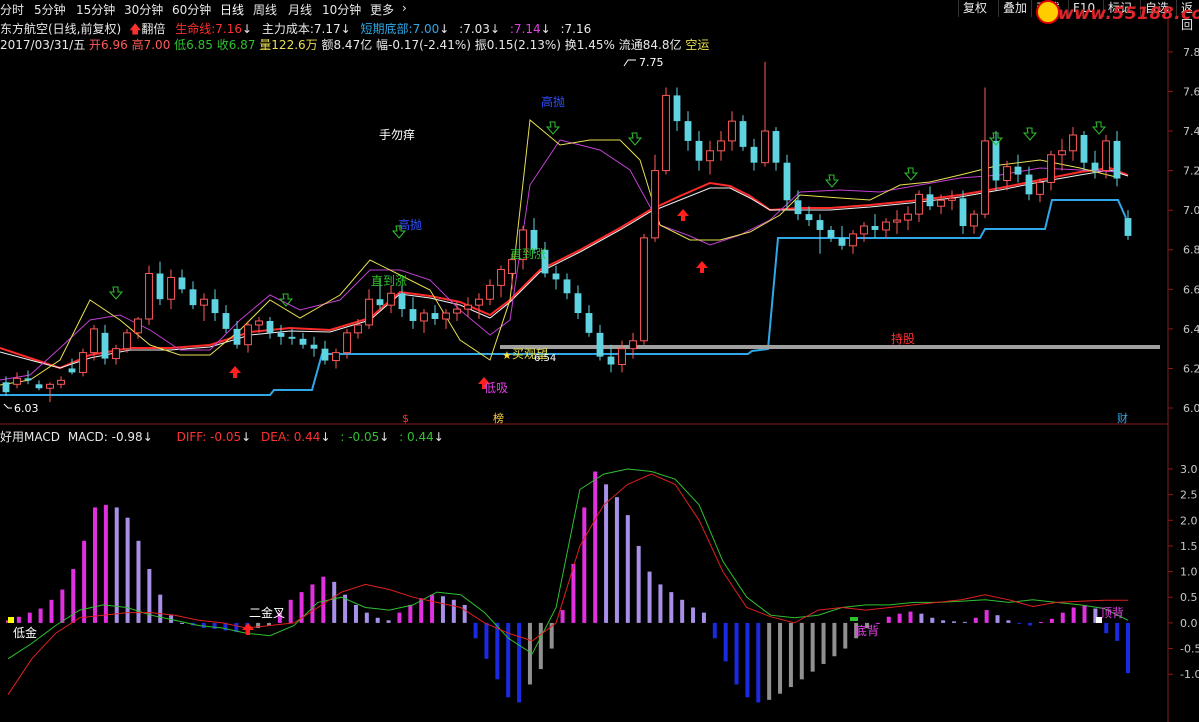 This screenshot has width=1199, height=722. What do you see at coordinates (397, 134) in the screenshot?
I see `annotation-dont-itch: 手勿痒` at bounding box center [397, 134].